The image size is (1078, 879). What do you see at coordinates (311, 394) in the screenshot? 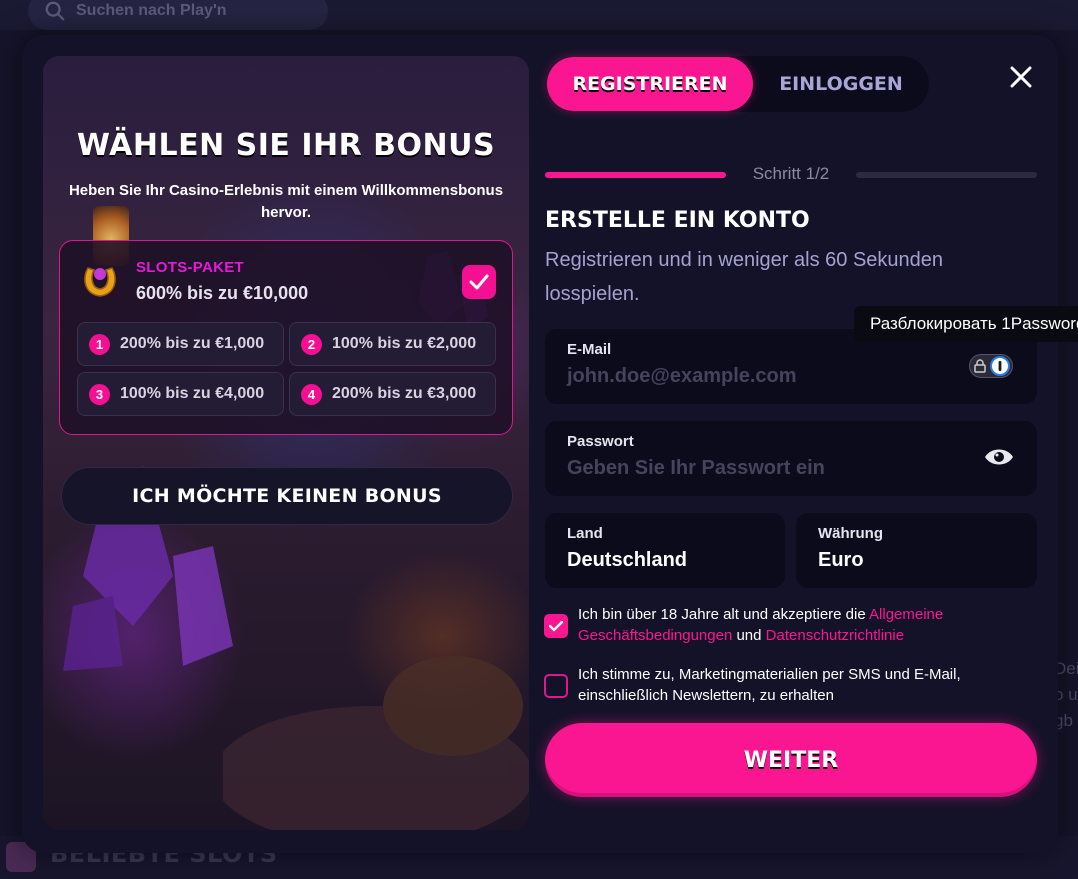
I see `tier-number: 4` at bounding box center [311, 394].